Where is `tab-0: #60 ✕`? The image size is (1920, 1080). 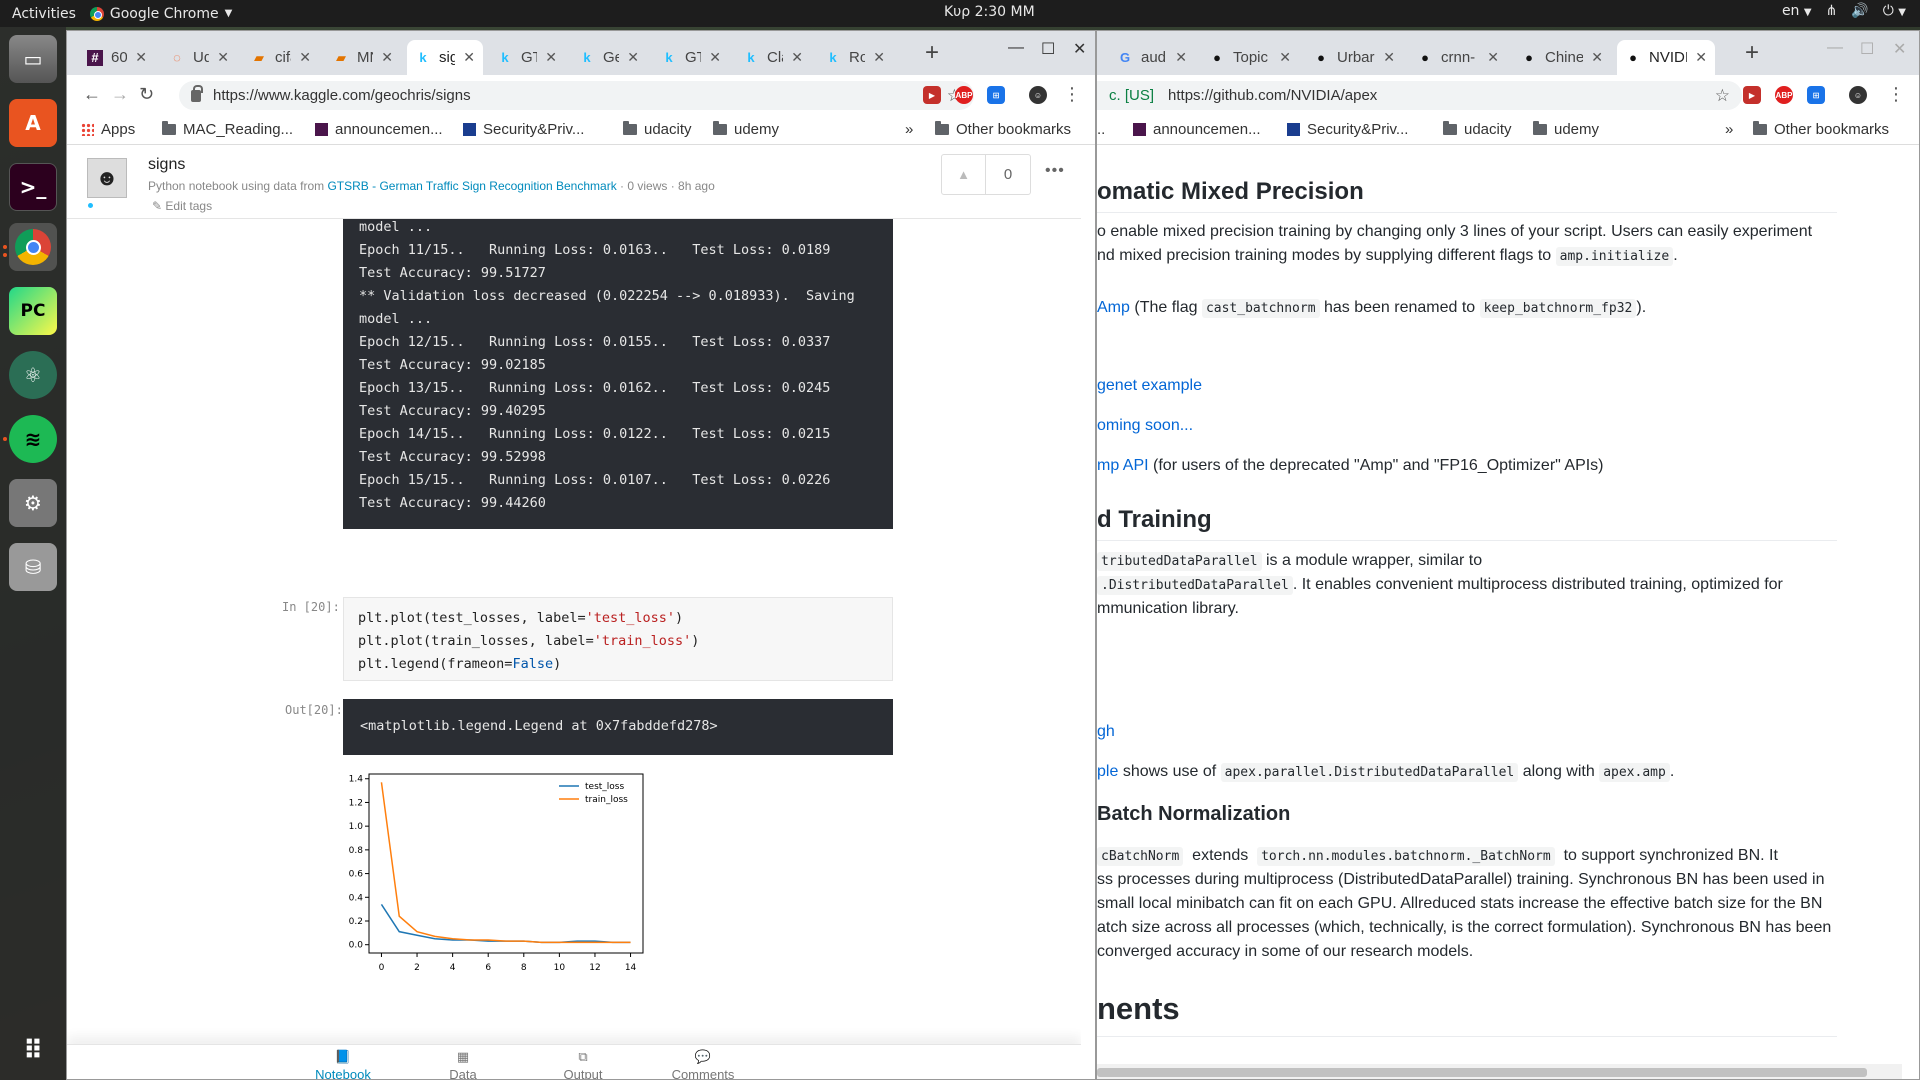 tab-0: #60 ✕ is located at coordinates (117, 57).